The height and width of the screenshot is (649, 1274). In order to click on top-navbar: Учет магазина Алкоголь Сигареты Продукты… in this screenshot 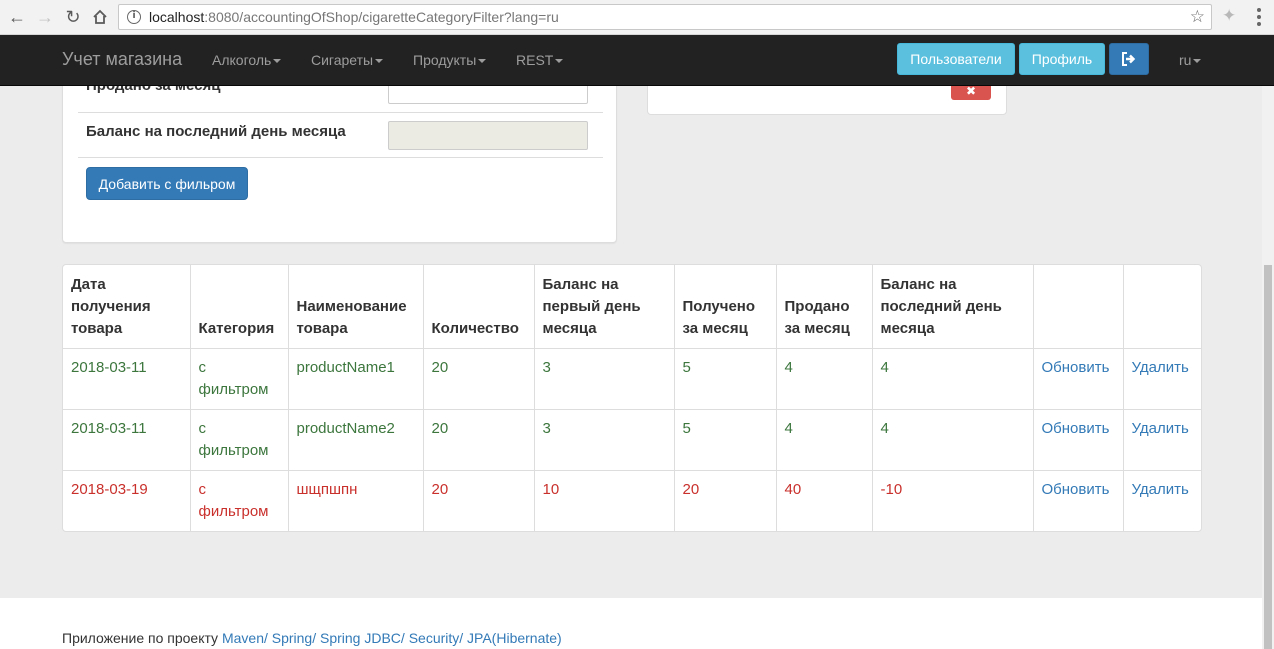, I will do `click(637, 60)`.